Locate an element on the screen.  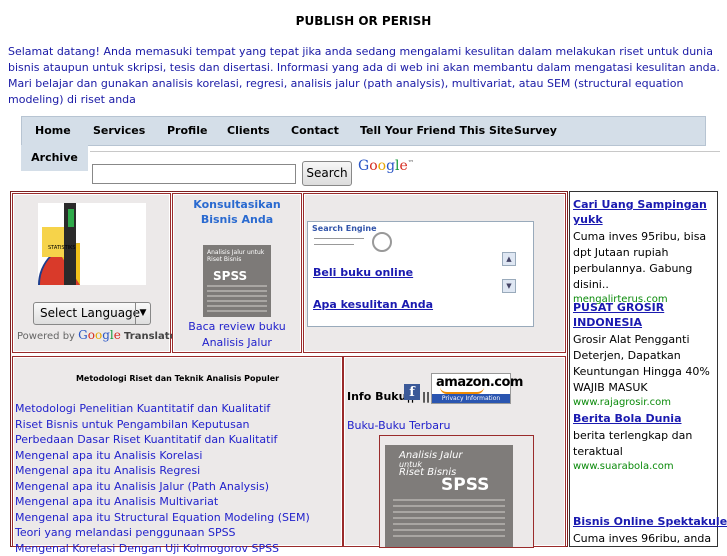
review-link-text: Baca review buku Analisis Jalur is located at coordinates (236, 334).